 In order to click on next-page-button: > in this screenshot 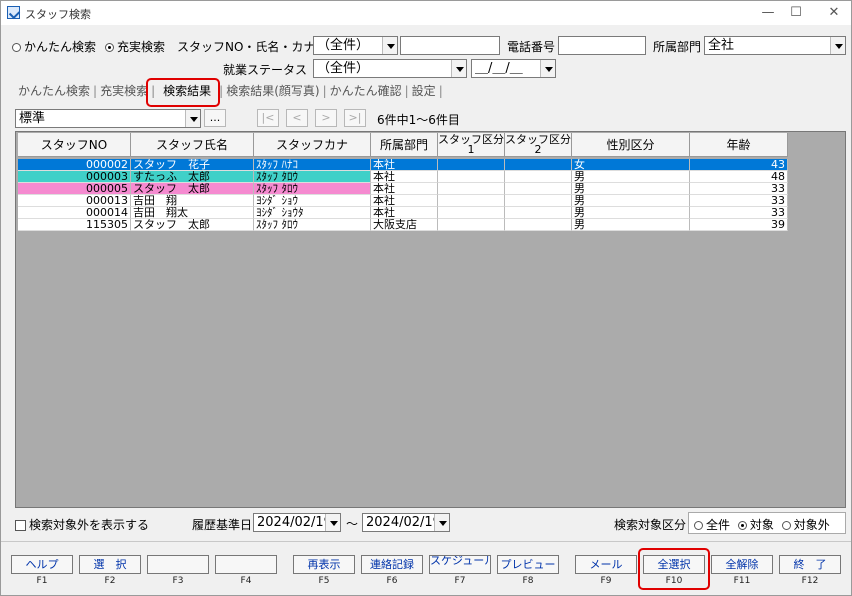, I will do `click(326, 118)`.